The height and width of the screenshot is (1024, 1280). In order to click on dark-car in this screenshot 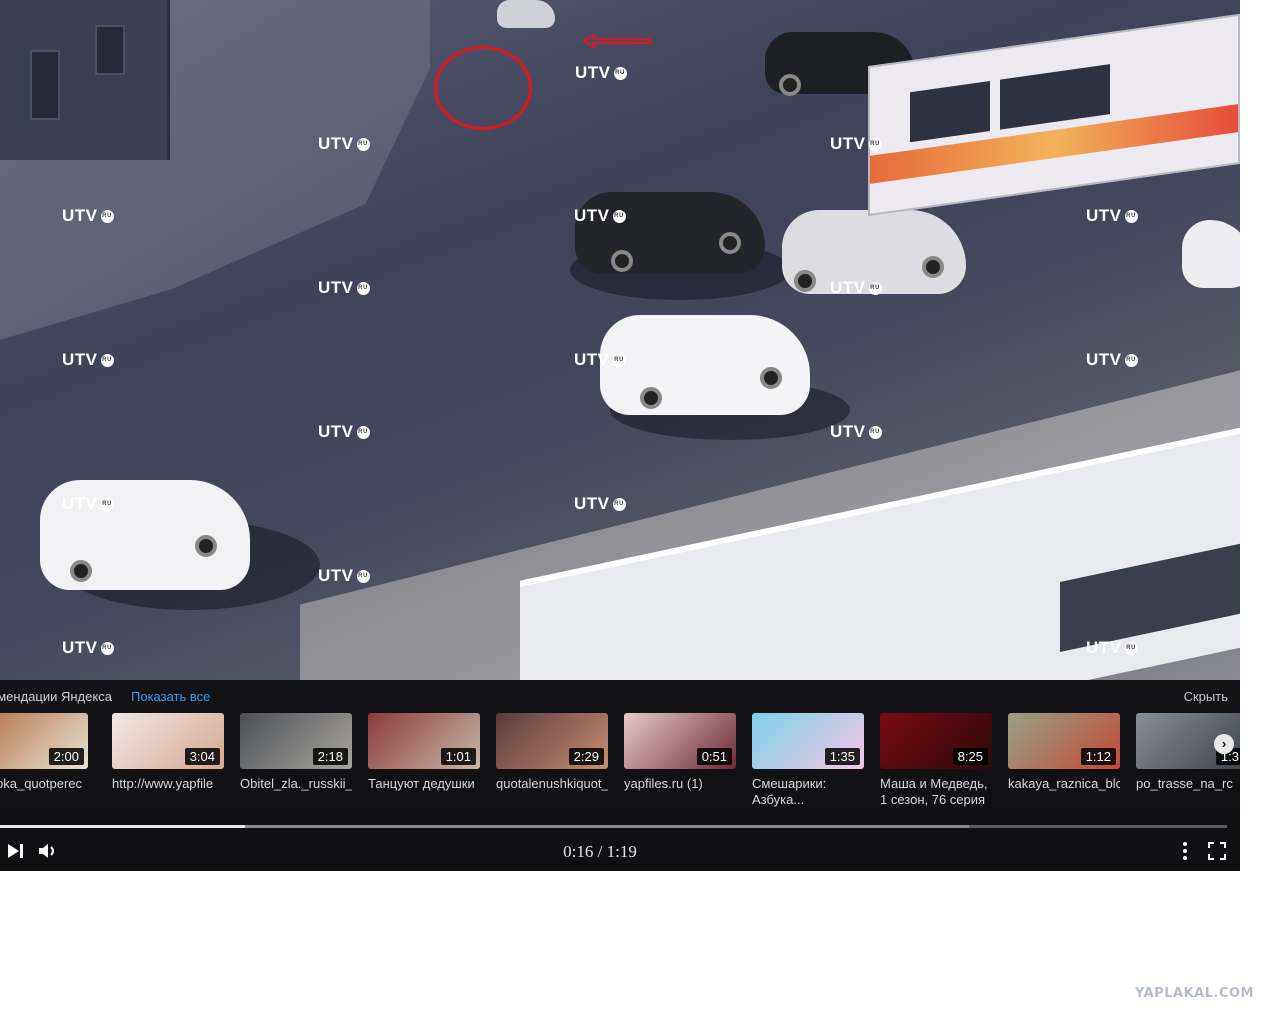, I will do `click(670, 233)`.